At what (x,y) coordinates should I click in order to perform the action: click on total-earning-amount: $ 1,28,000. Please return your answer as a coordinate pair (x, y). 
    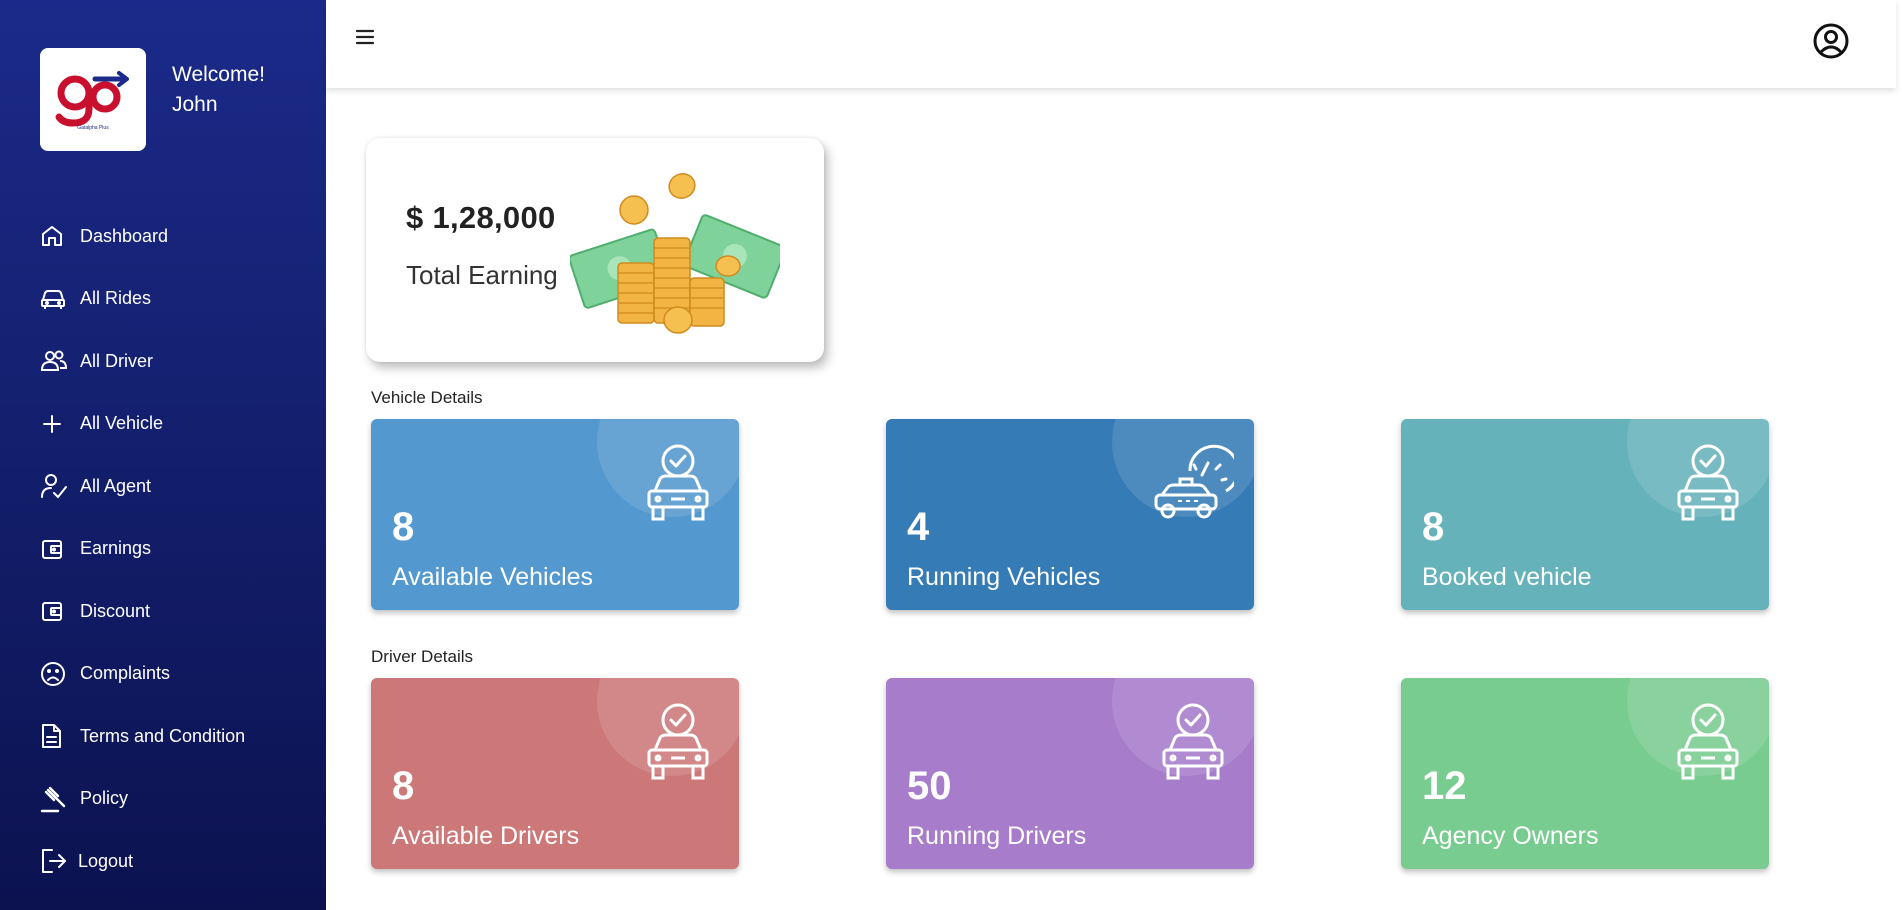
    Looking at the image, I should click on (481, 217).